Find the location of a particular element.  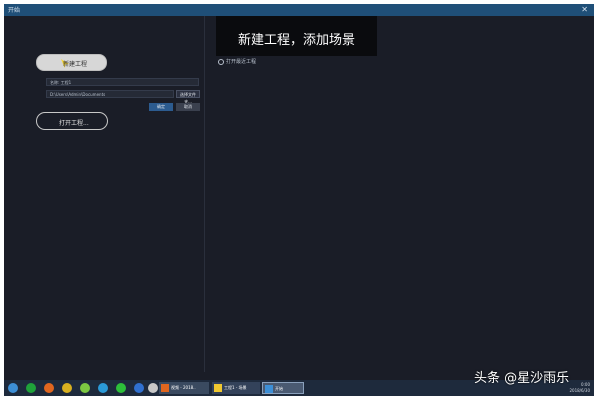

firefox-icon is located at coordinates (49, 388).